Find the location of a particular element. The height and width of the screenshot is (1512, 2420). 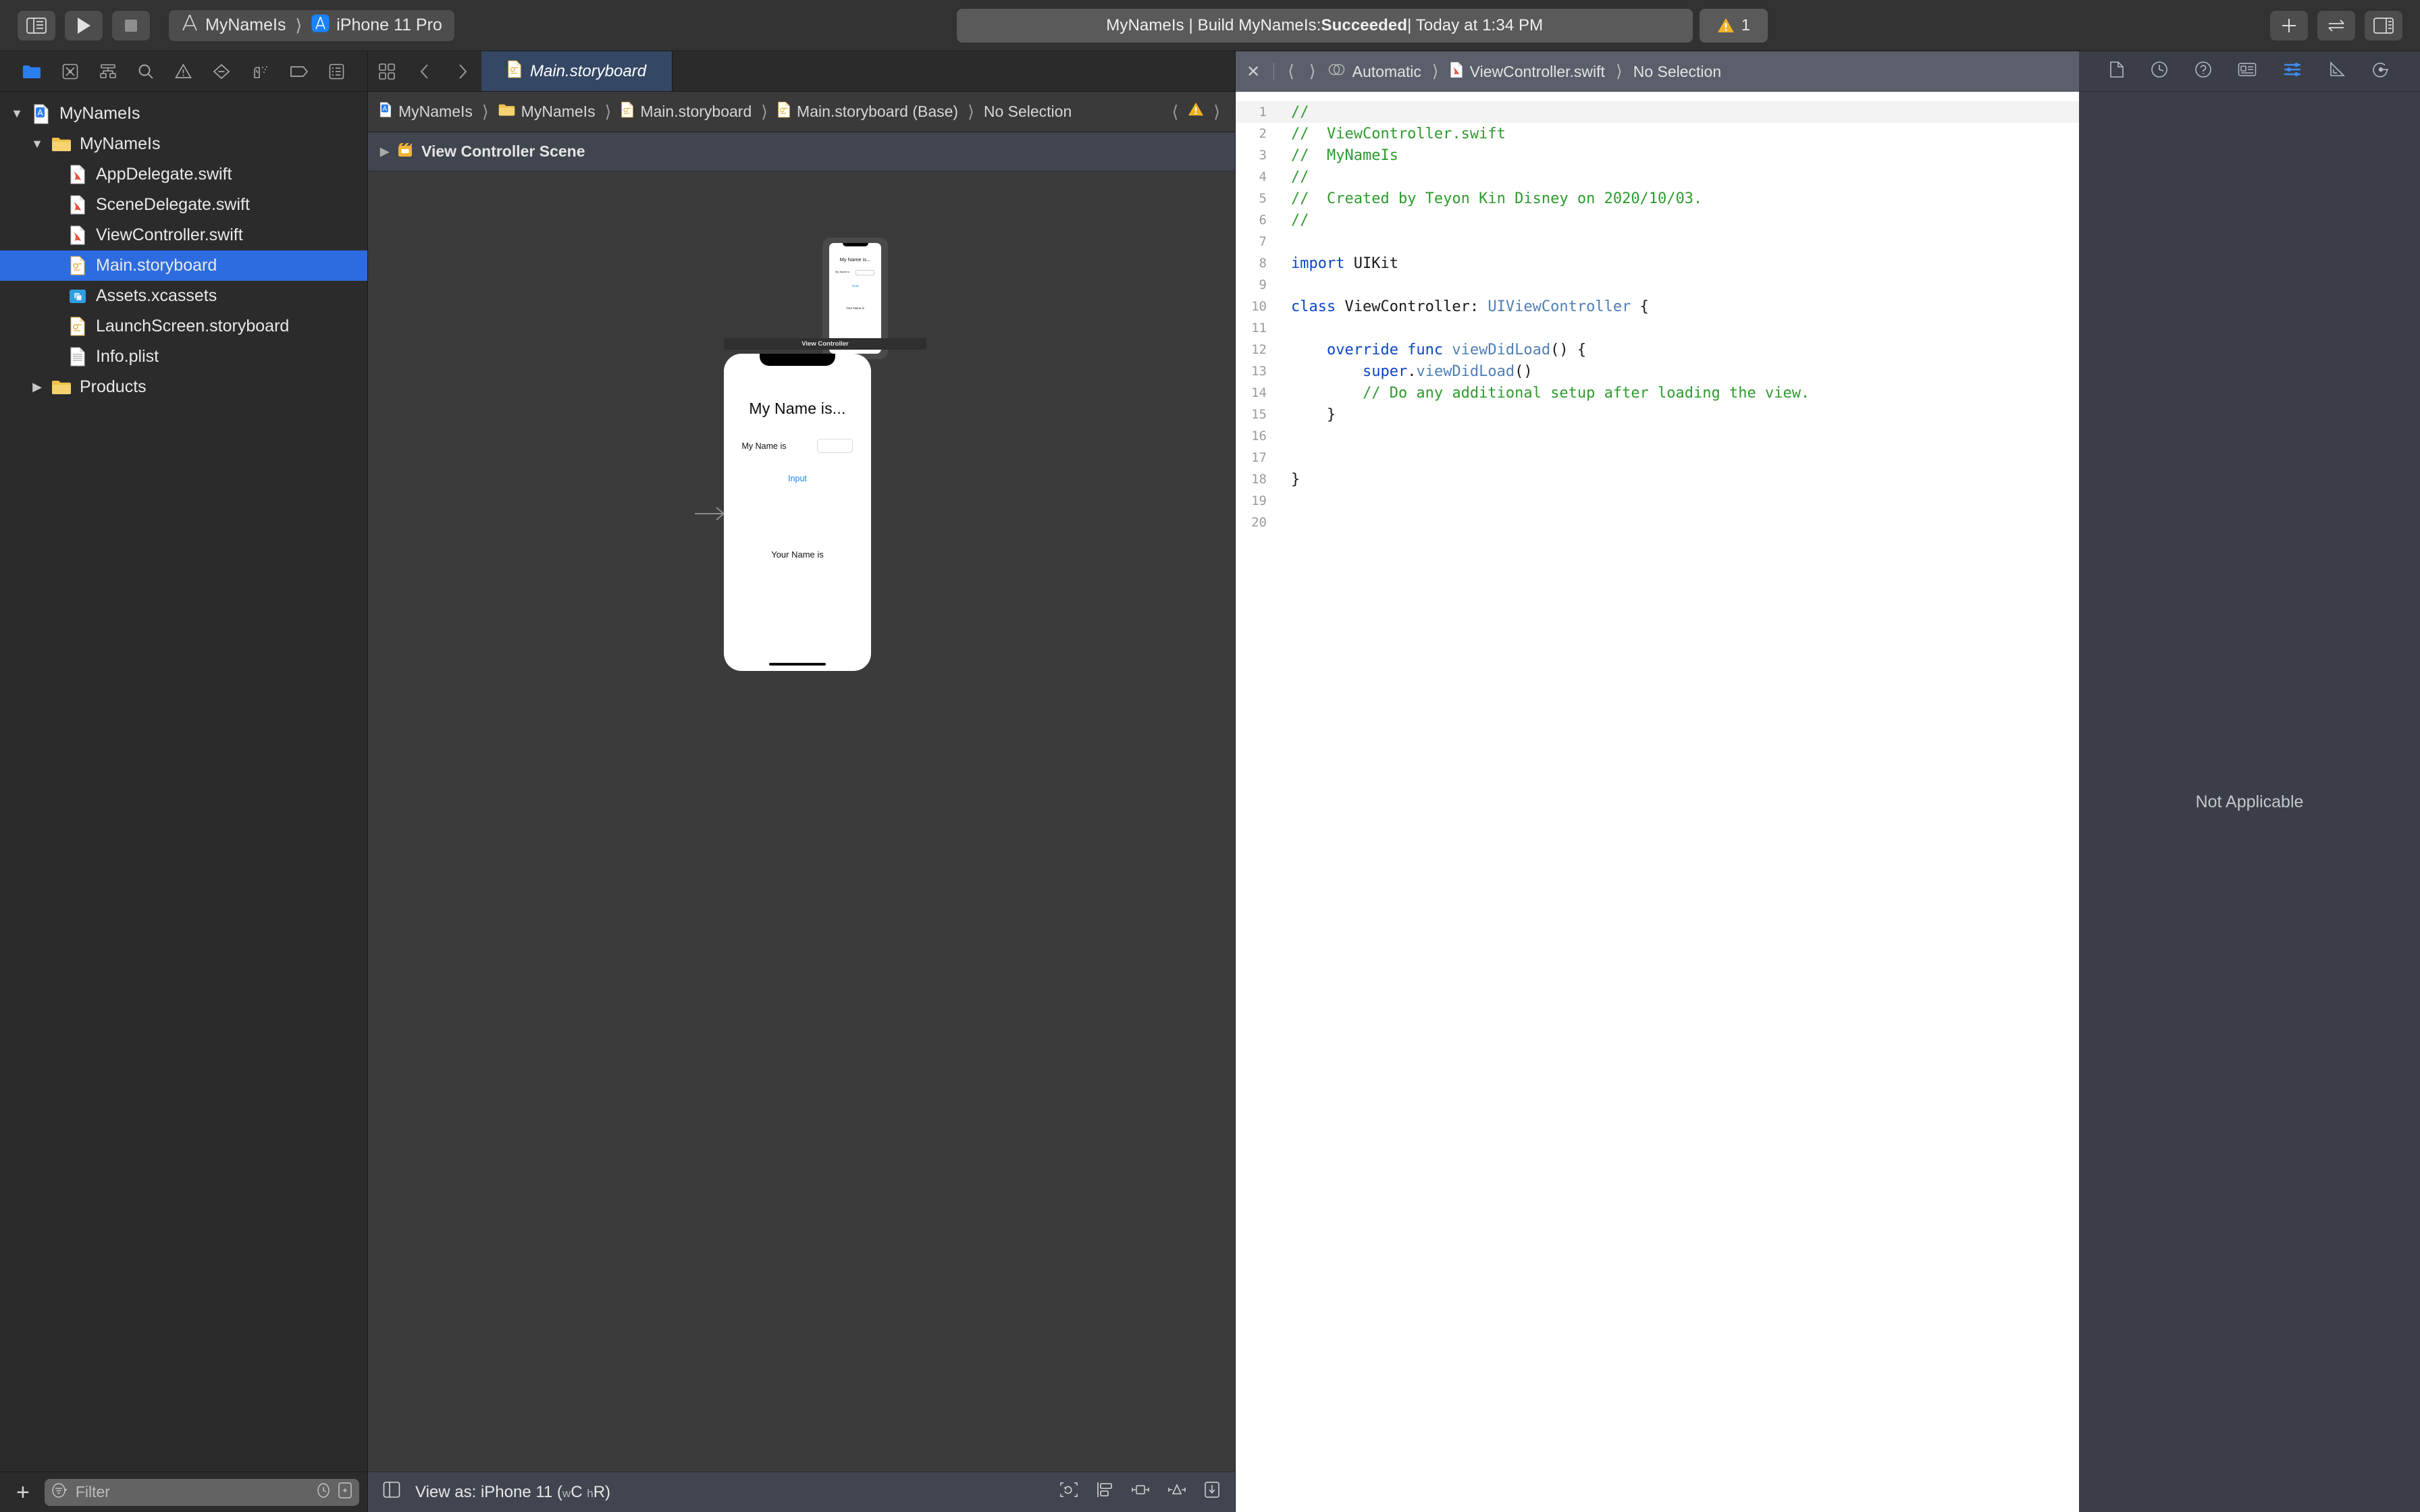

breadcrumb-item-base: Main.storyboard (Base) is located at coordinates (867, 111).